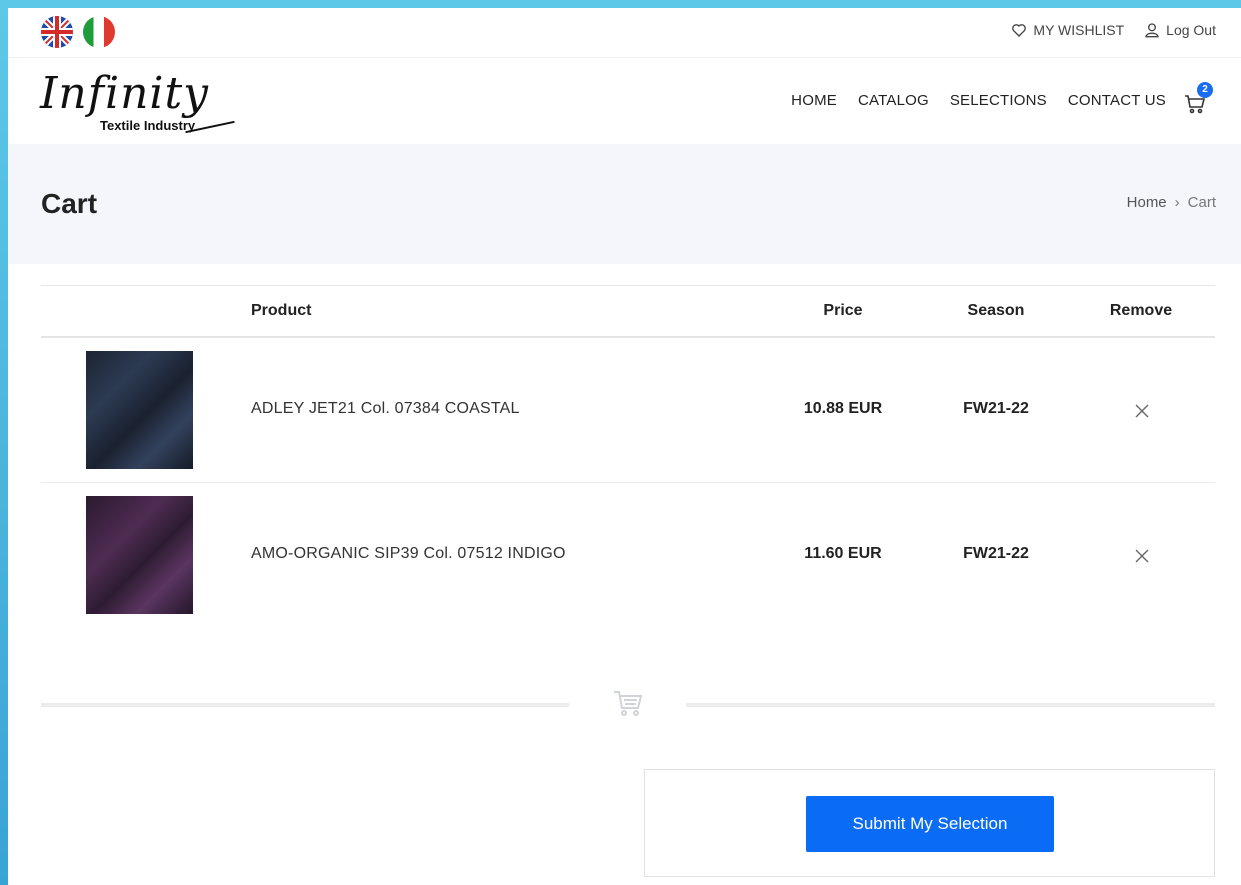 This screenshot has width=1241, height=885. I want to click on logo: Infinity Textile Industry, so click(140, 103).